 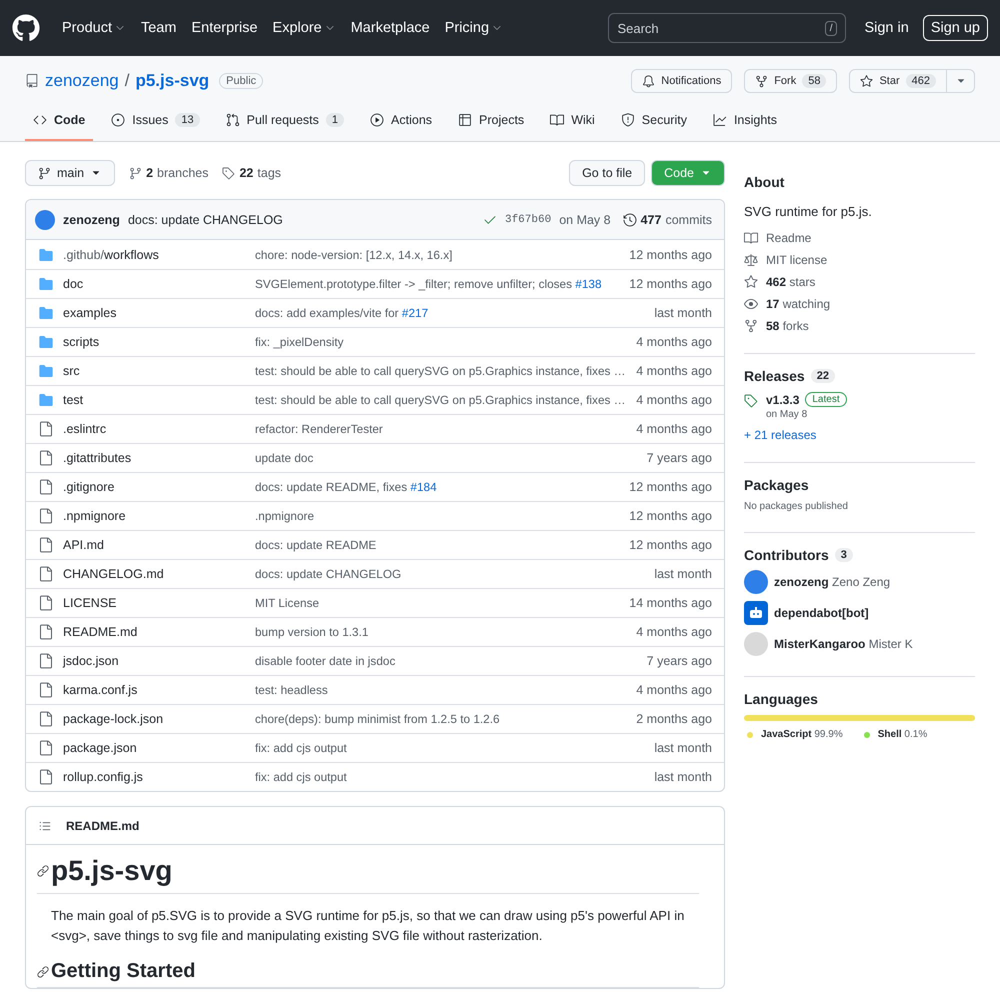 I want to click on about-link: 58 forks, so click(x=859, y=326).